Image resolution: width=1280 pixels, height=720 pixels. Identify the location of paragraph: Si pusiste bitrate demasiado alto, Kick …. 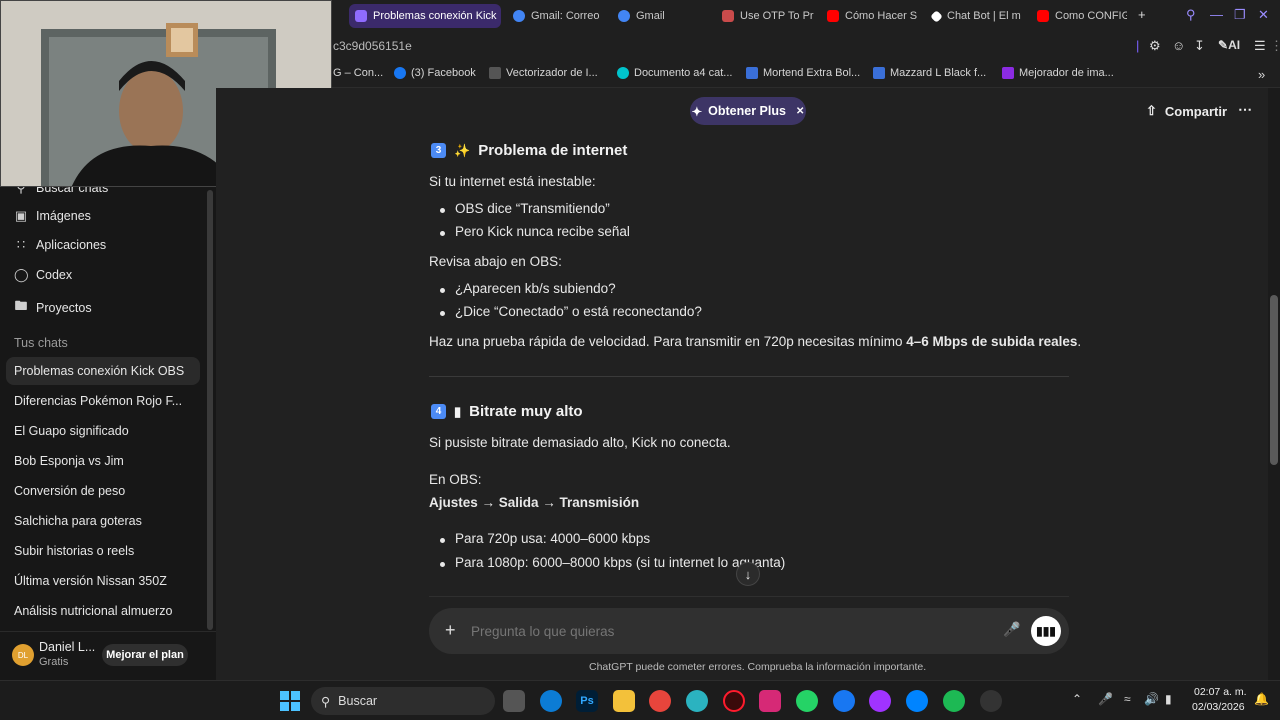
(580, 442).